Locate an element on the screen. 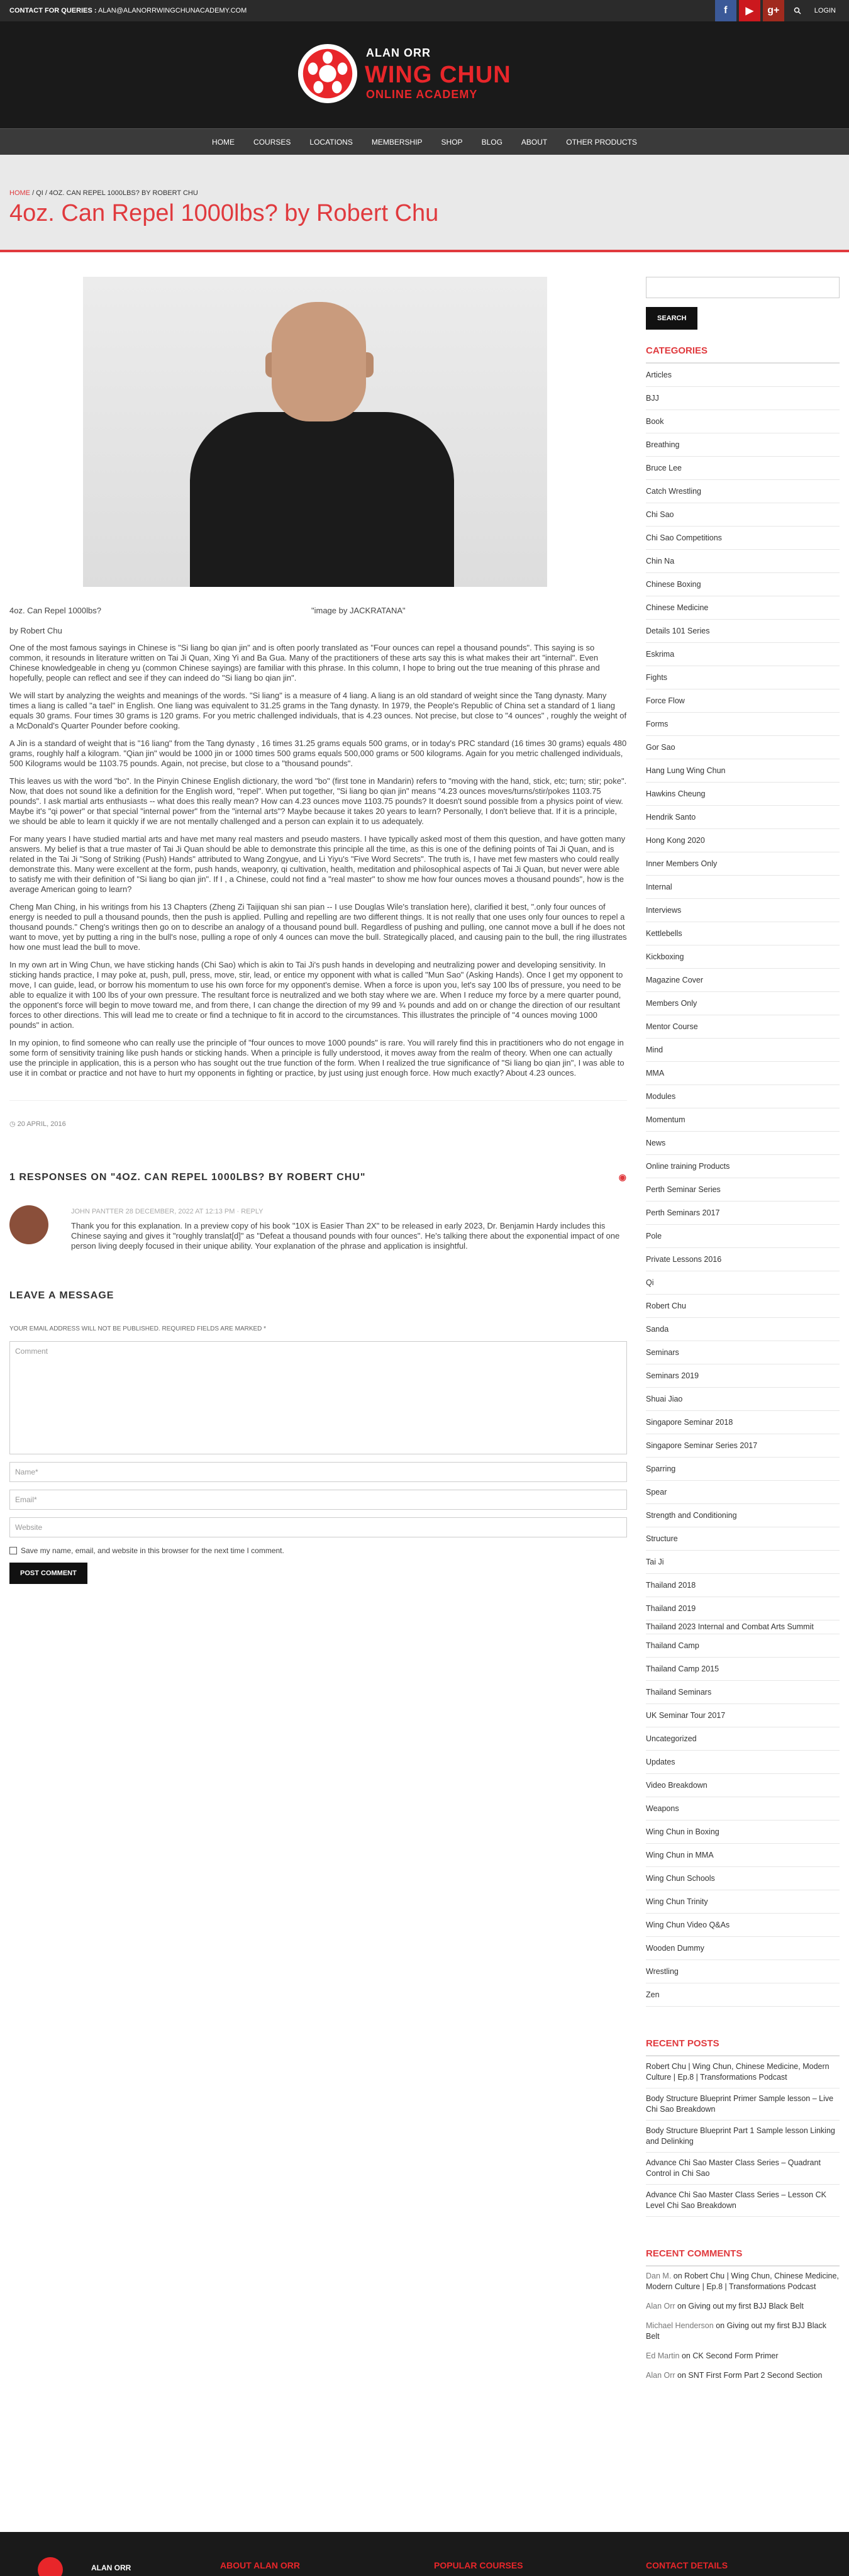 Image resolution: width=849 pixels, height=2576 pixels. category-link: Perth Seminars 2017 is located at coordinates (743, 1213).